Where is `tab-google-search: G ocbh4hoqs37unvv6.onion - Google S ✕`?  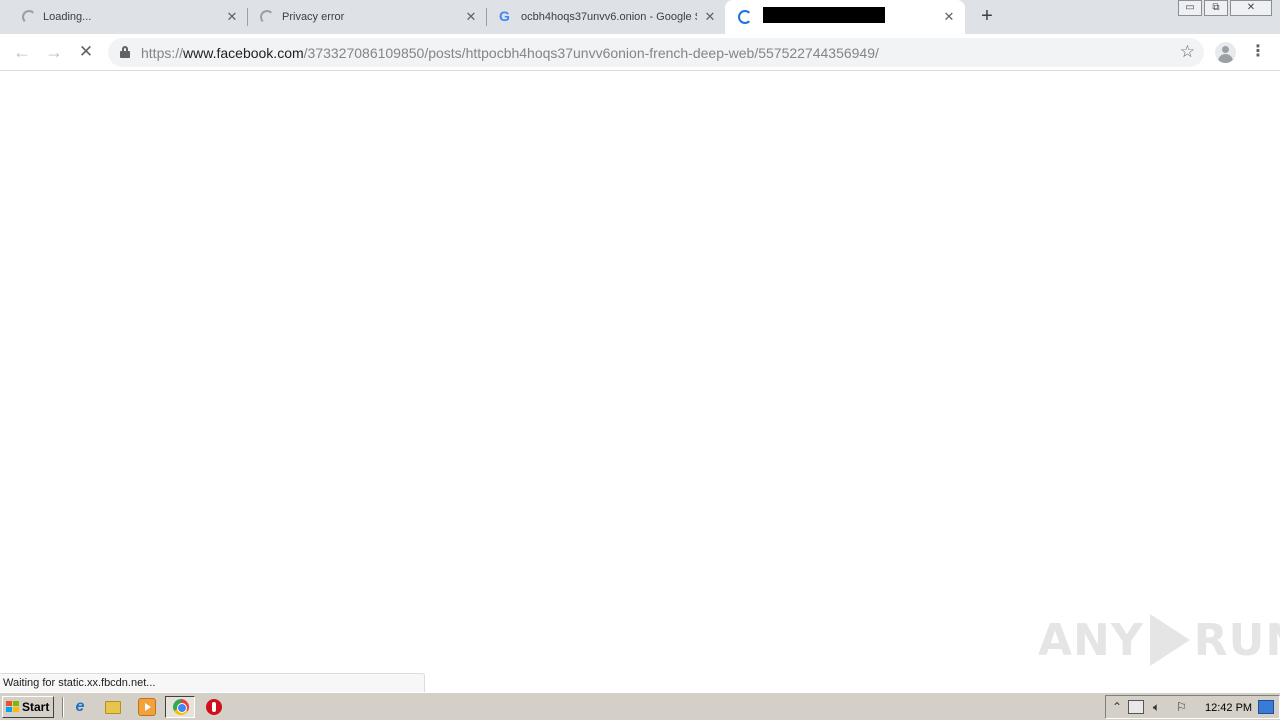
tab-google-search: G ocbh4hoqs37unvv6.onion - Google S ✕ is located at coordinates (605, 17).